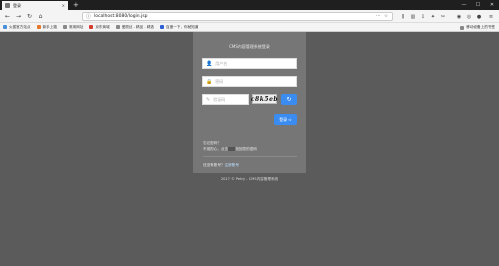 This screenshot has width=499, height=266. What do you see at coordinates (249, 5) in the screenshot?
I see `browser-titlebar: 登录 × + — ☐ ✕` at bounding box center [249, 5].